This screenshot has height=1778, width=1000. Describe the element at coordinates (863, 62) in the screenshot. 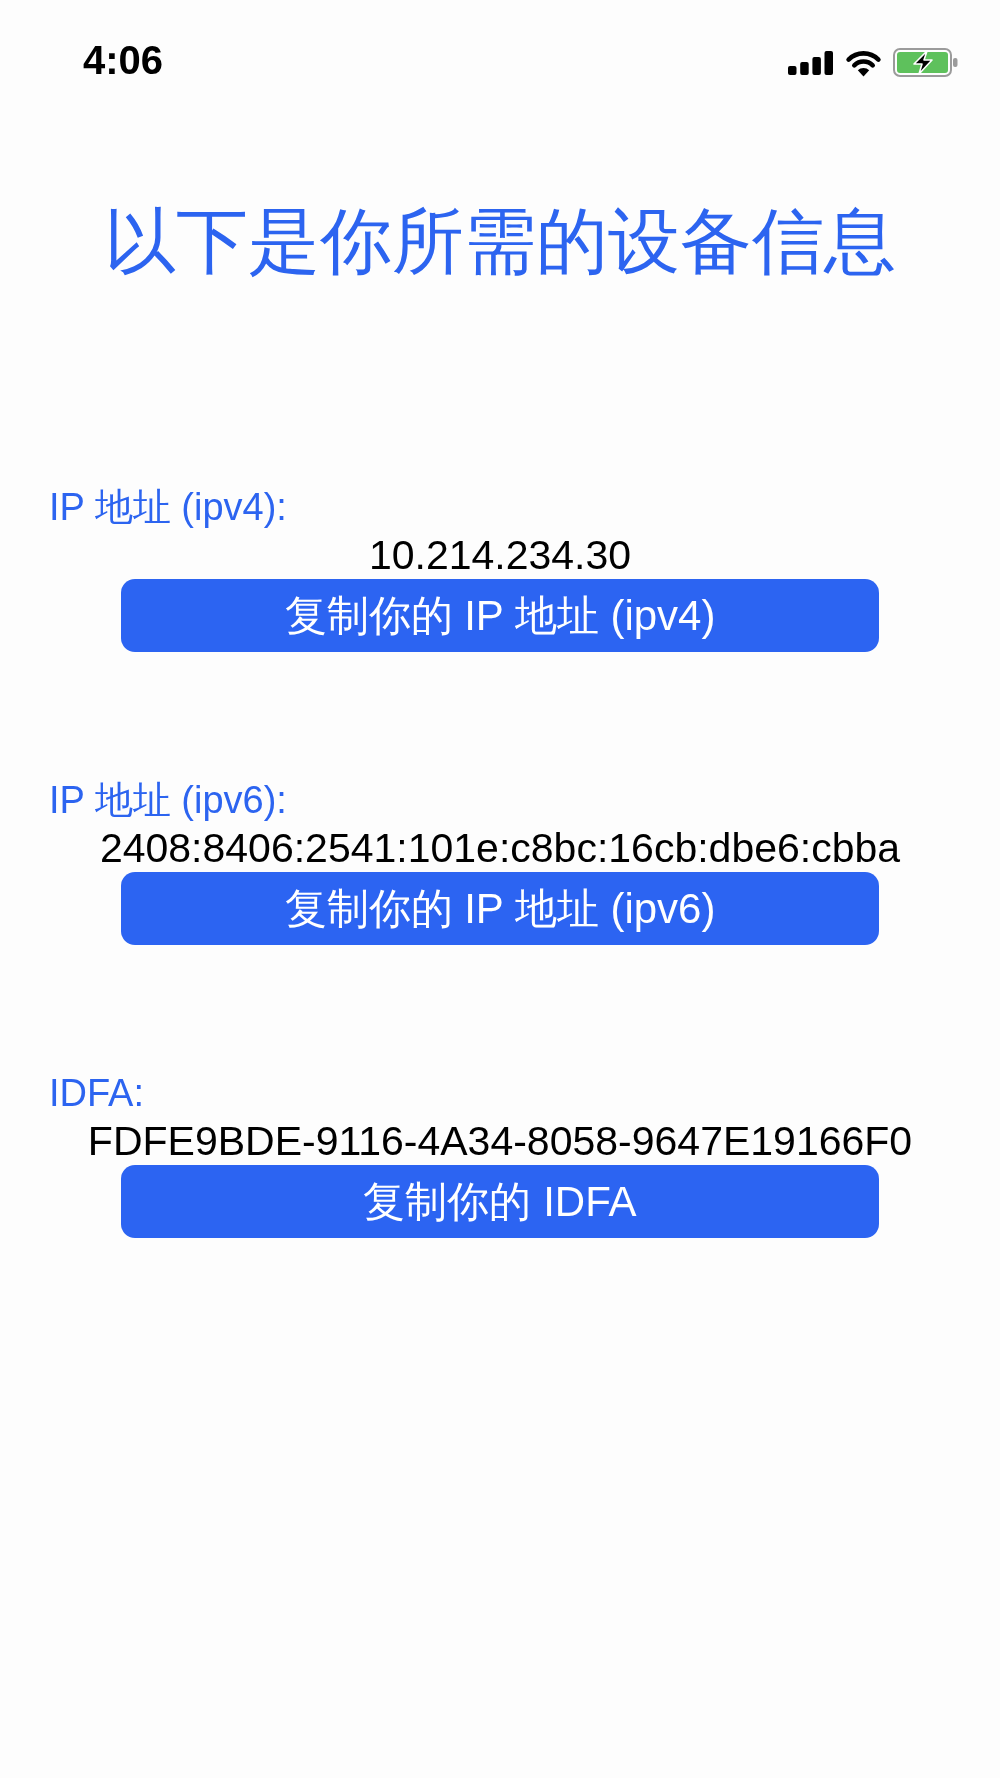

I see `wifi-icon` at that location.